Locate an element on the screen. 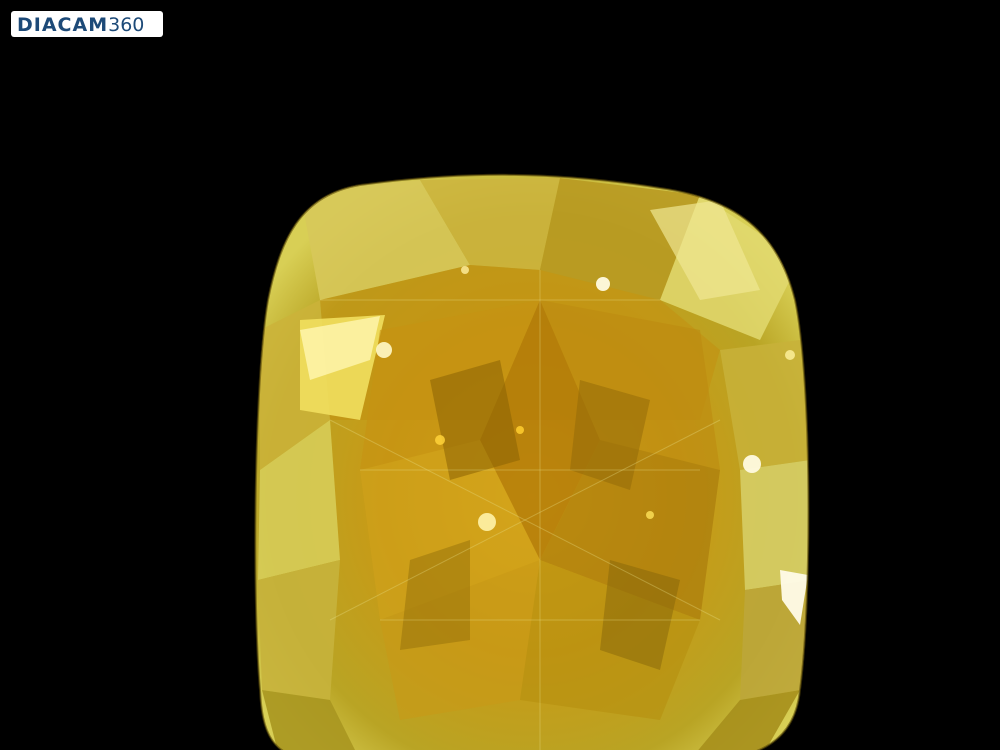 The height and width of the screenshot is (750, 1000). logo-brand: DIACAM is located at coordinates (63, 25).